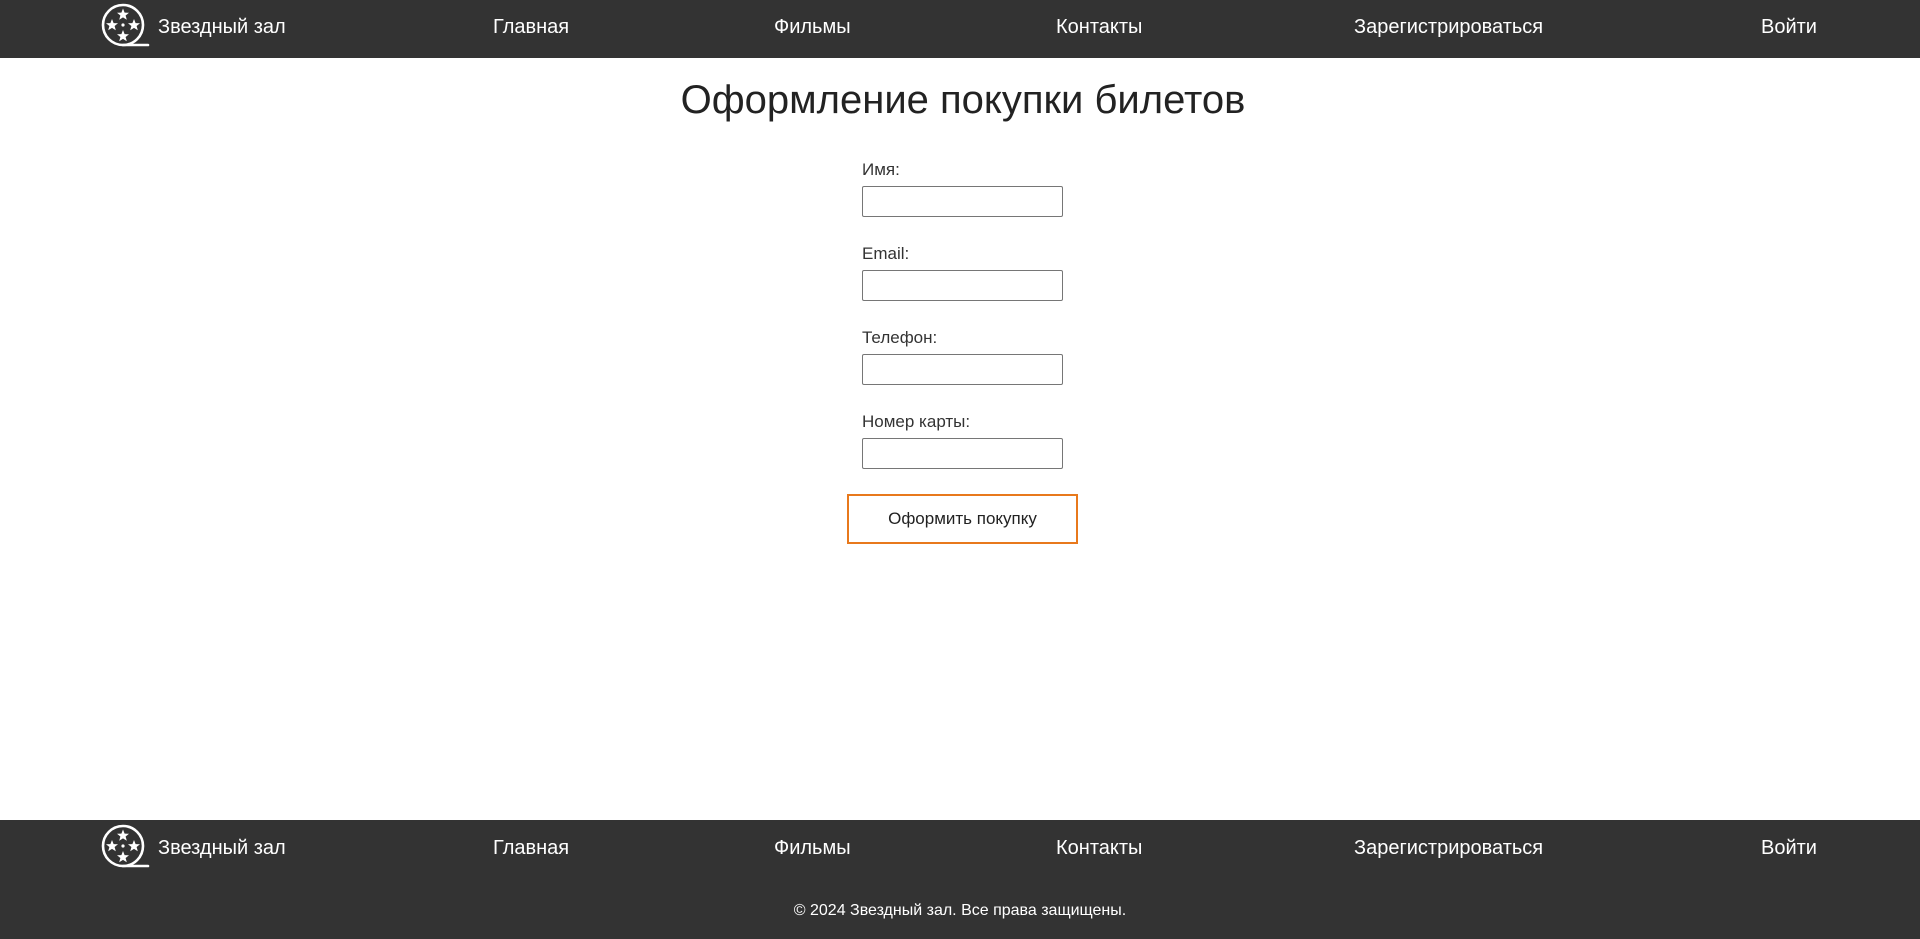  What do you see at coordinates (1789, 27) in the screenshot?
I see `header-nav-login: Войти` at bounding box center [1789, 27].